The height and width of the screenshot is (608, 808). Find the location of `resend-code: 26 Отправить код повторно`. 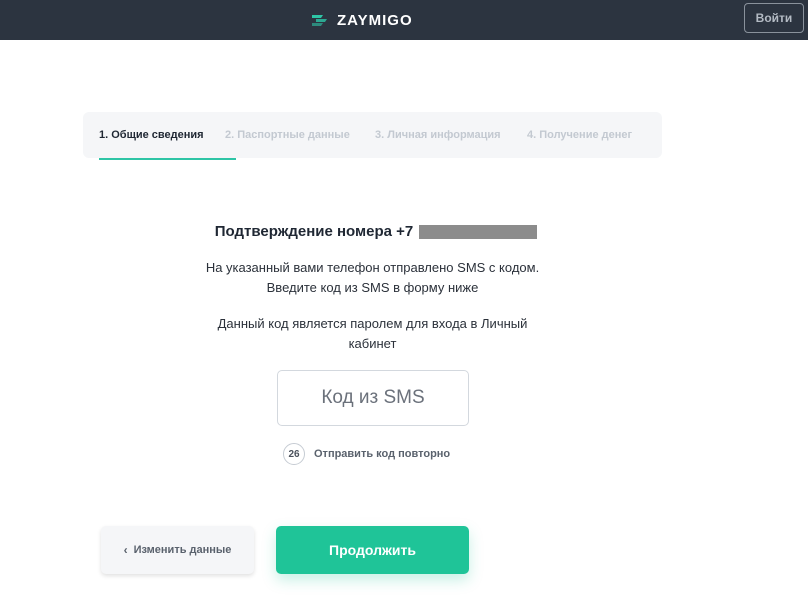

resend-code: 26 Отправить код повторно is located at coordinates (366, 454).